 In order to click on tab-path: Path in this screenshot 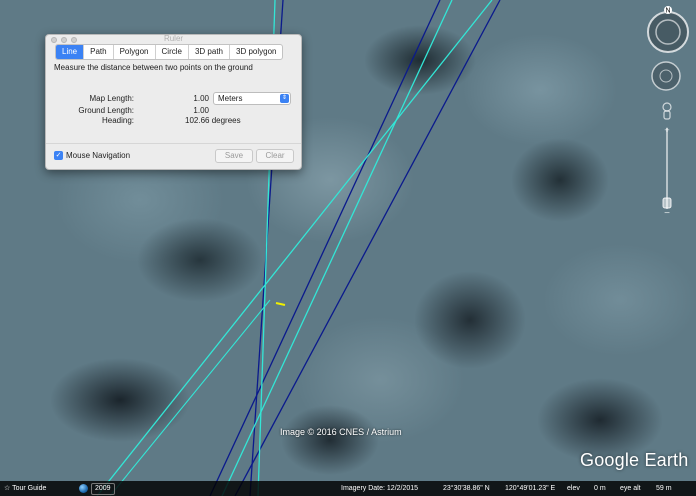, I will do `click(99, 52)`.